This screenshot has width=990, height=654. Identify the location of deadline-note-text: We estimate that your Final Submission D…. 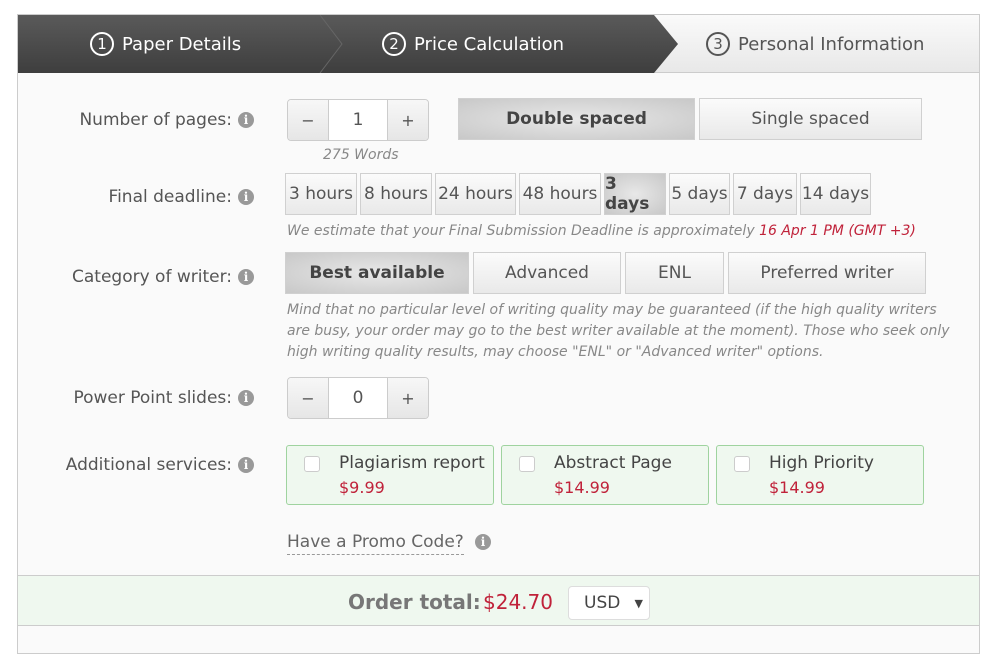
(521, 231).